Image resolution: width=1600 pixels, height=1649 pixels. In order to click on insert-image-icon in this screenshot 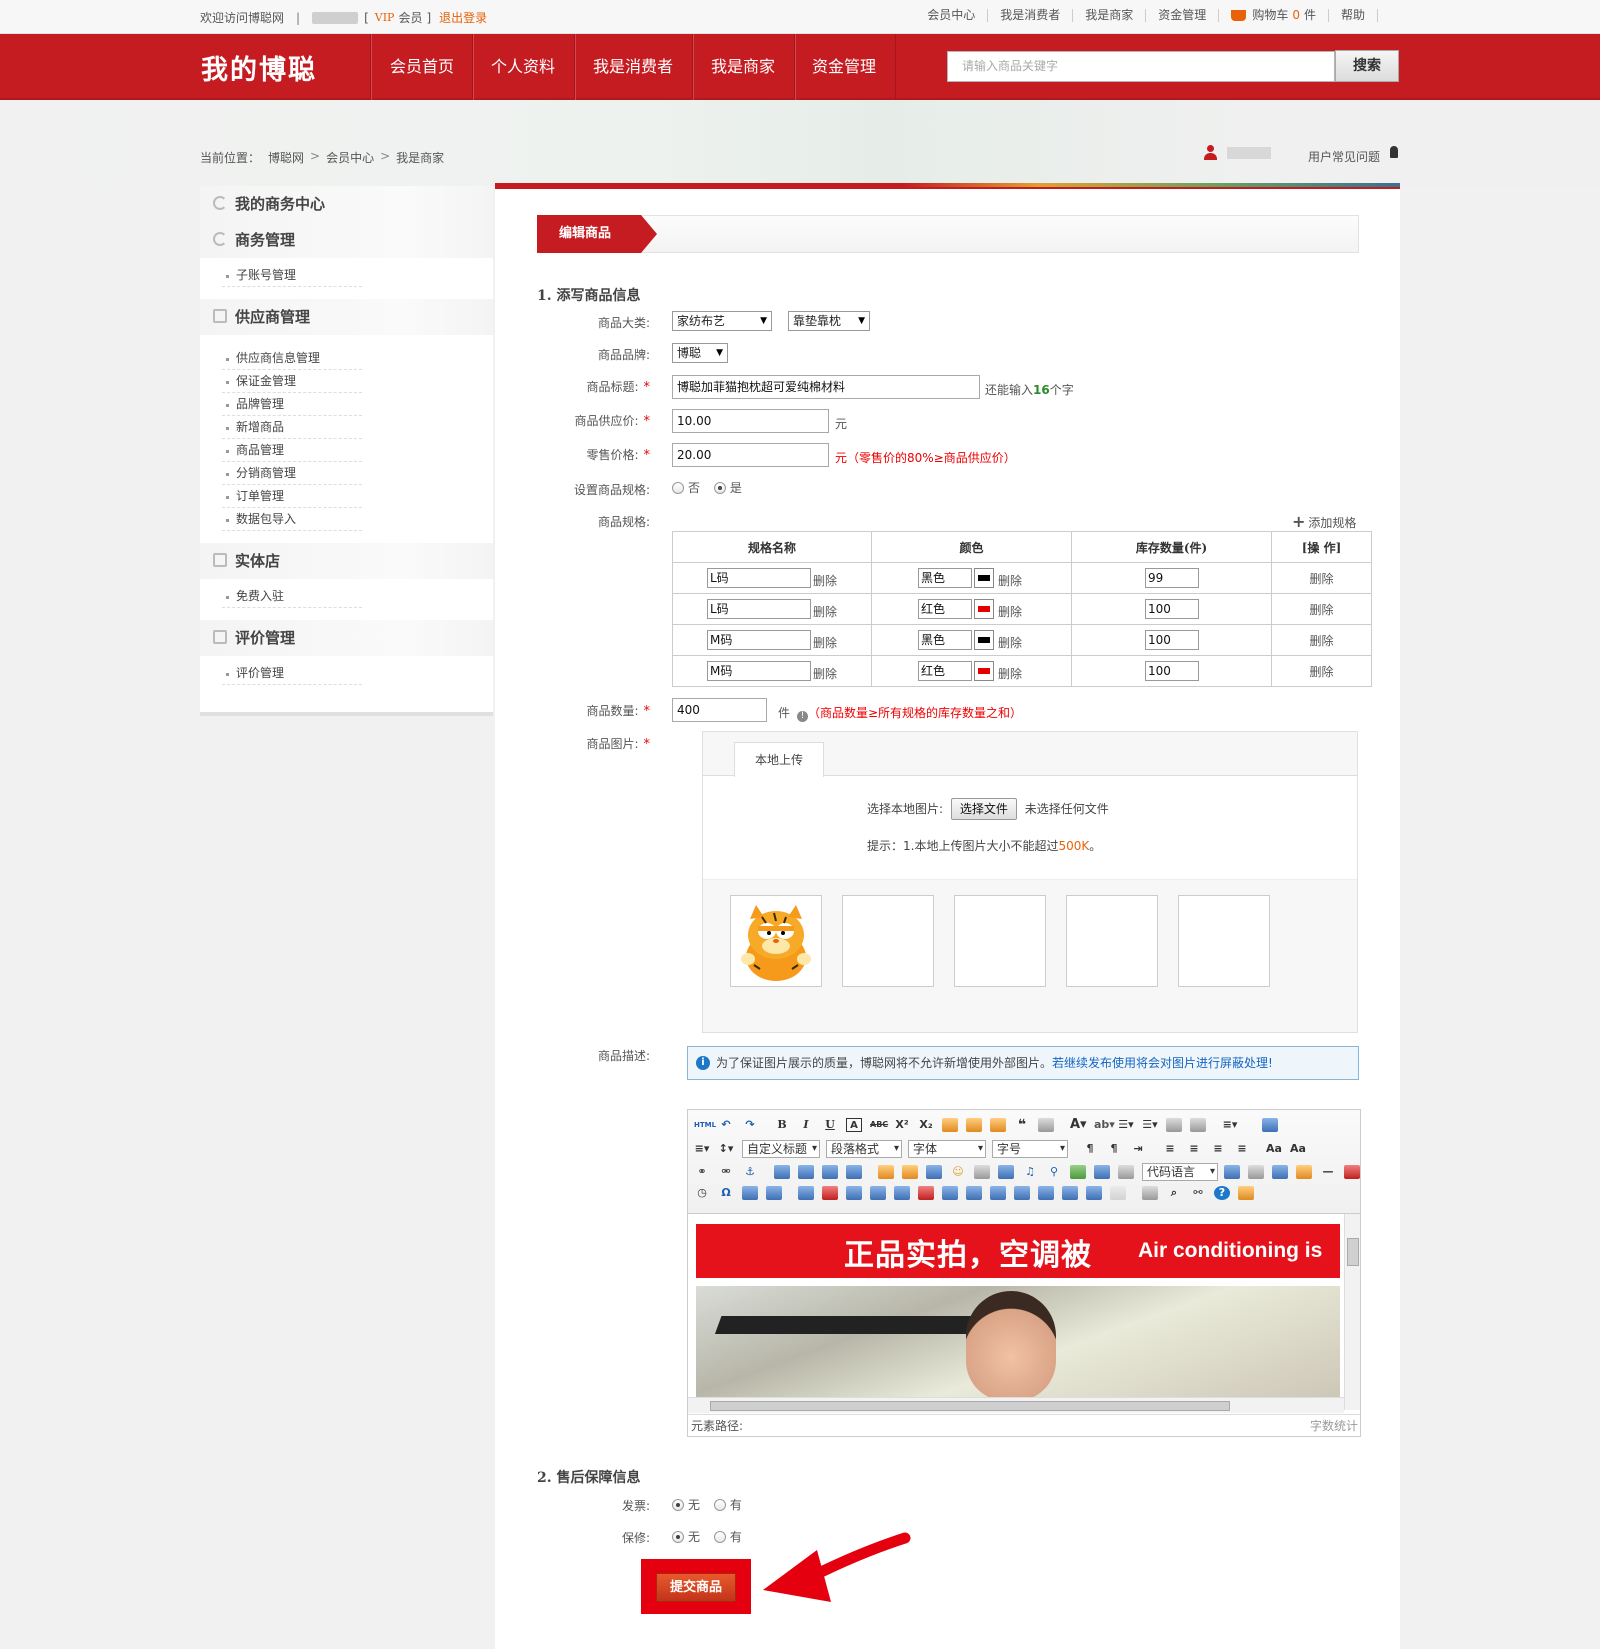, I will do `click(886, 1172)`.